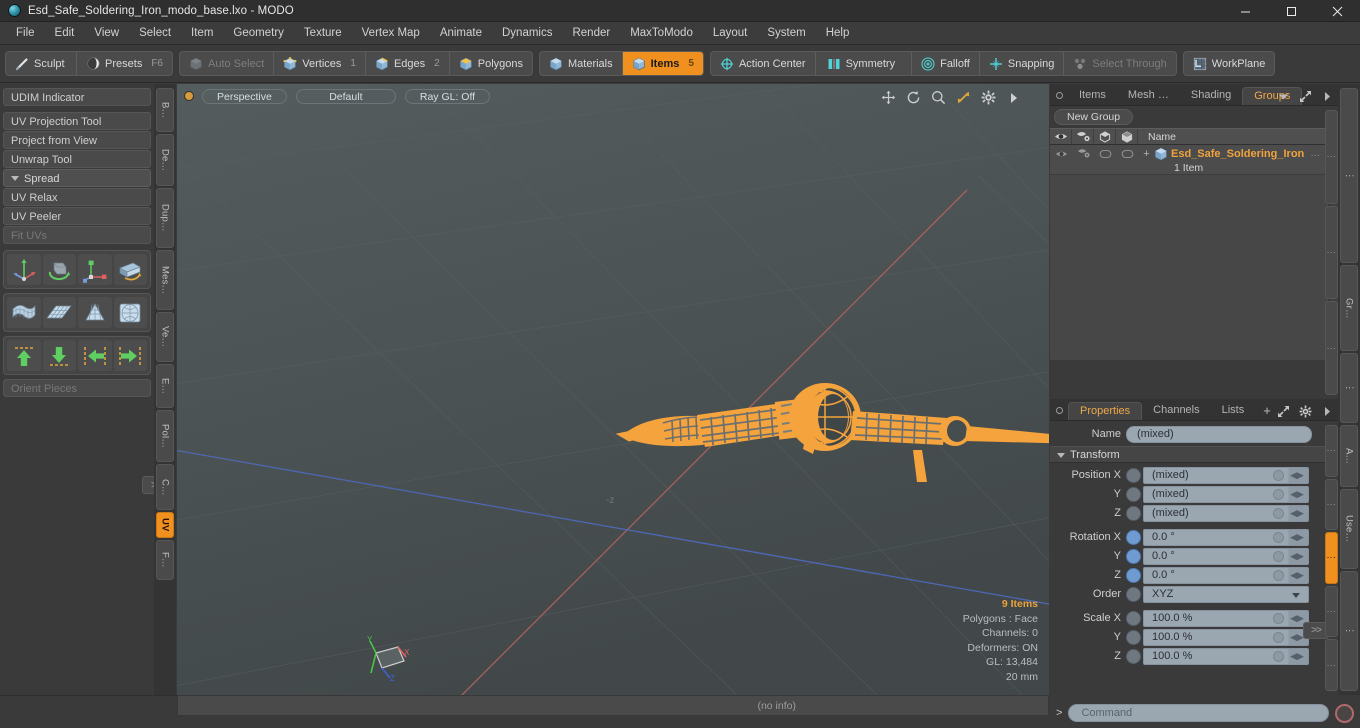 The height and width of the screenshot is (728, 1360). I want to click on menu-vertex-map: Vertex Map, so click(391, 33).